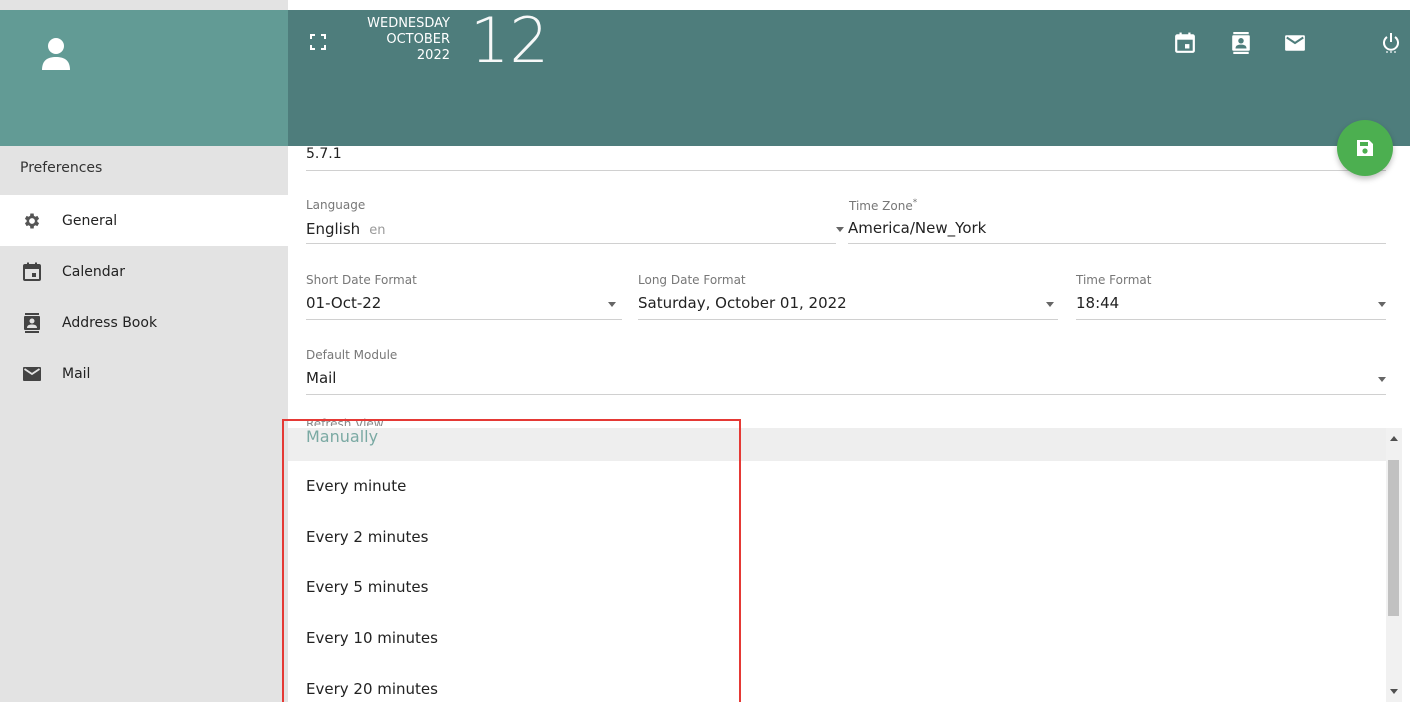 The height and width of the screenshot is (702, 1410). I want to click on scroll-down-arrow-icon, so click(1394, 691).